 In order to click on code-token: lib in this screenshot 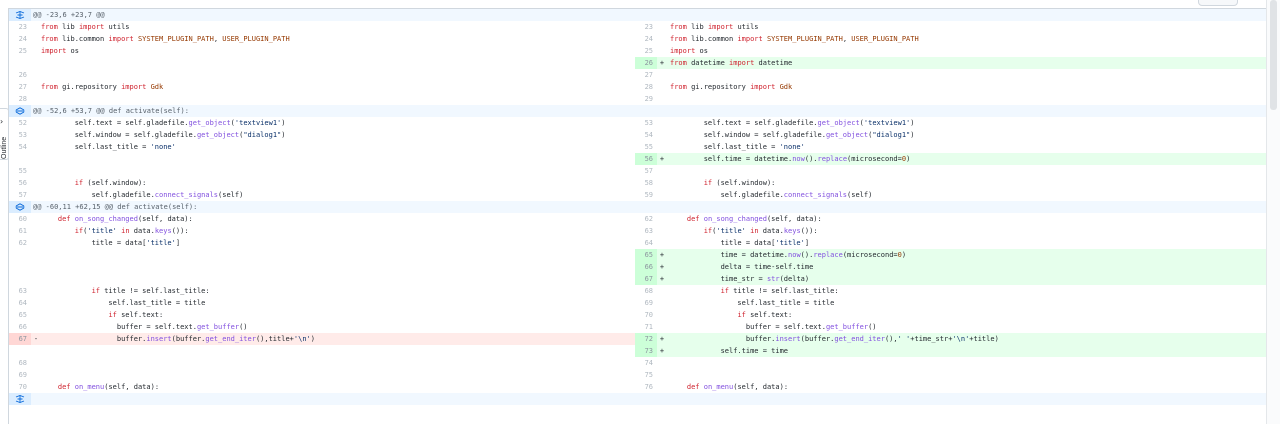, I will do `click(697, 27)`.